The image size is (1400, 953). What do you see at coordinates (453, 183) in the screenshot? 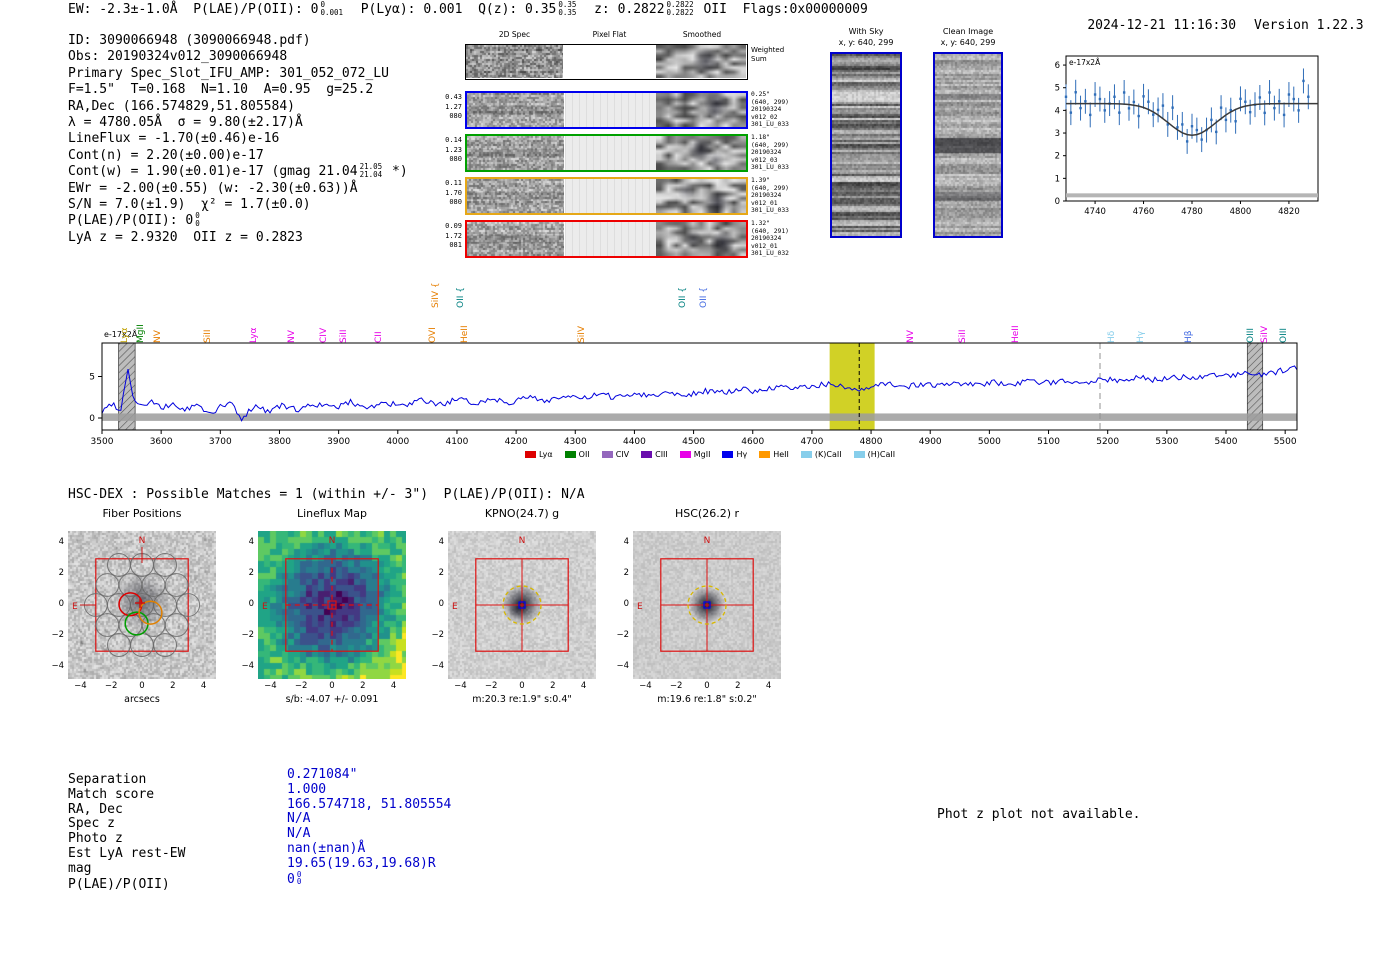
I see `fiber-weight-value: 0.11` at bounding box center [453, 183].